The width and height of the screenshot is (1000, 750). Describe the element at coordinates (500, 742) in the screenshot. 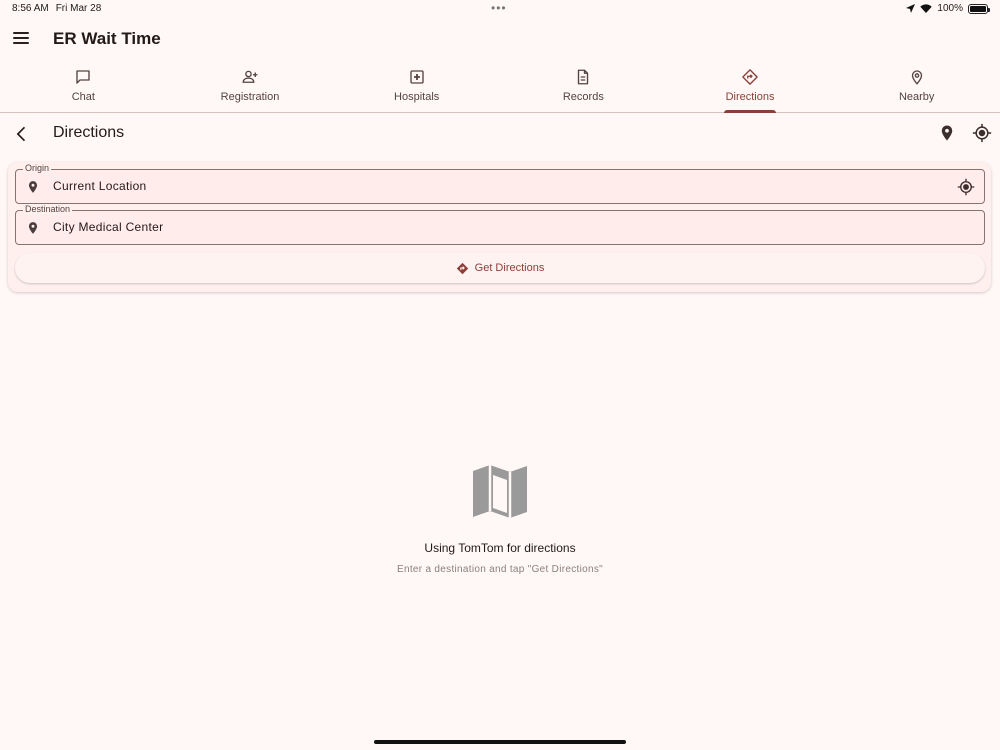

I see `home-indicator` at that location.